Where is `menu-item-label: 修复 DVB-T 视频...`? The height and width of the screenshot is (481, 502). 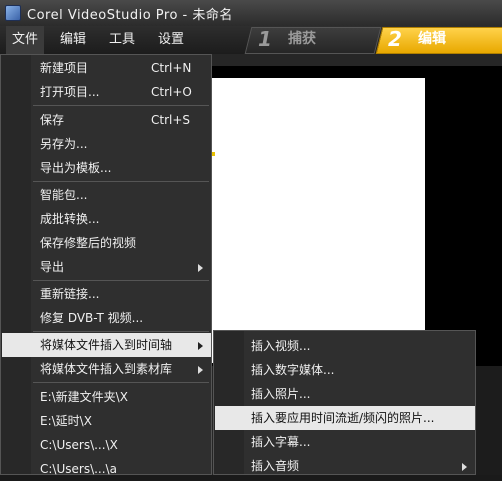
menu-item-label: 修复 DVB-T 视频... is located at coordinates (92, 318).